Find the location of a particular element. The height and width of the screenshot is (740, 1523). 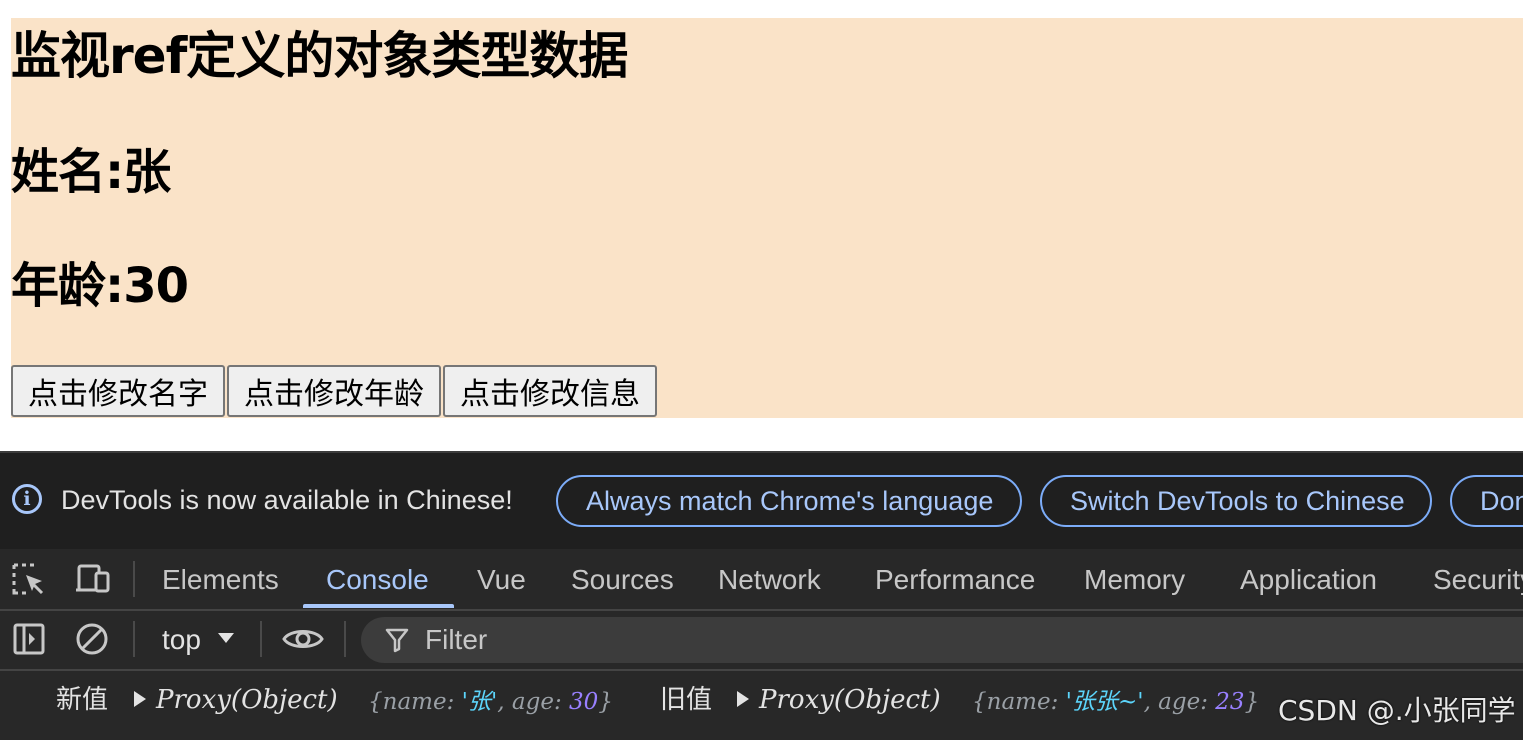

tab-elements: Elements is located at coordinates (220, 580).